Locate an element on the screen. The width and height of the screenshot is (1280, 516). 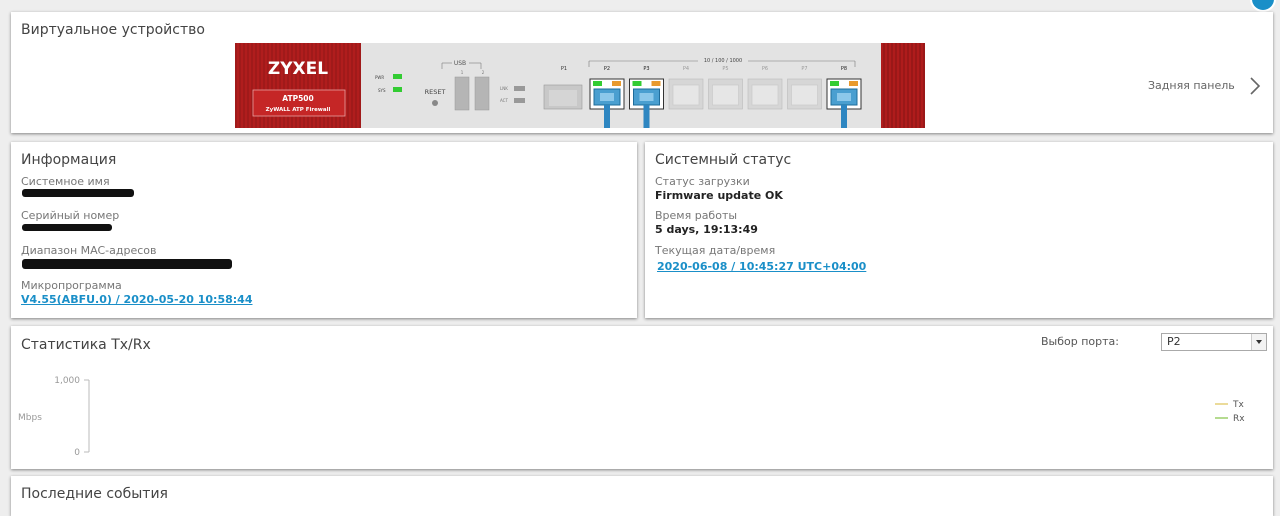
device-brand: ZYXEL is located at coordinates (298, 69).